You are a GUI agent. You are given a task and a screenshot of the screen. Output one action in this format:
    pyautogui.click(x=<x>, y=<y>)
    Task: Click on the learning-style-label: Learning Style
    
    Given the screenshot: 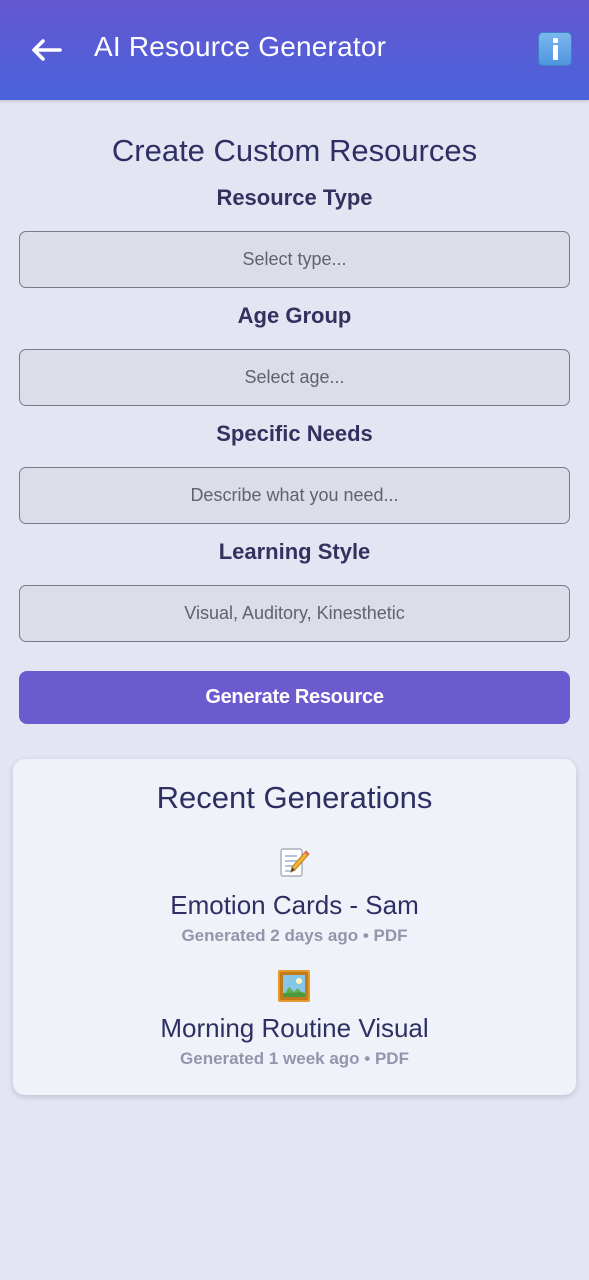 What is the action you would take?
    pyautogui.click(x=294, y=551)
    